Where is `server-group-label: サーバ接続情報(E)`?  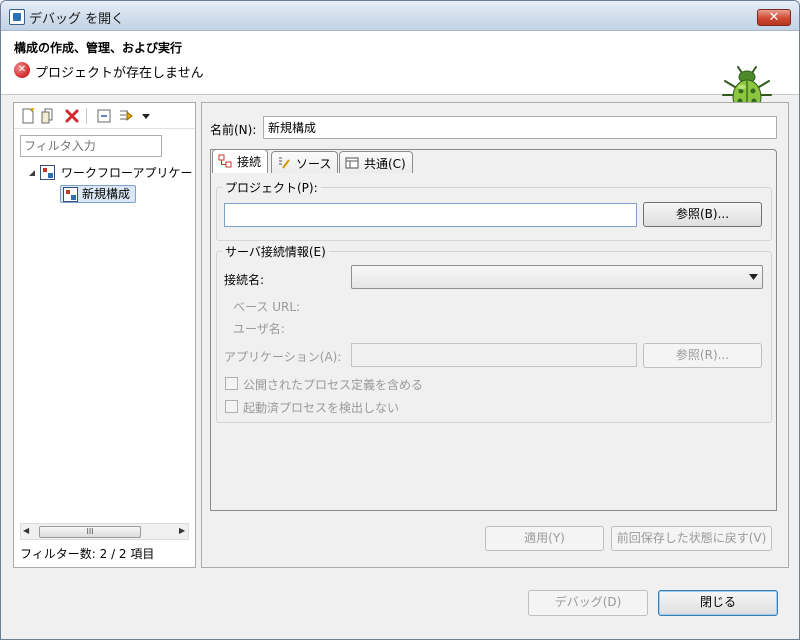 server-group-label: サーバ接続情報(E) is located at coordinates (275, 251).